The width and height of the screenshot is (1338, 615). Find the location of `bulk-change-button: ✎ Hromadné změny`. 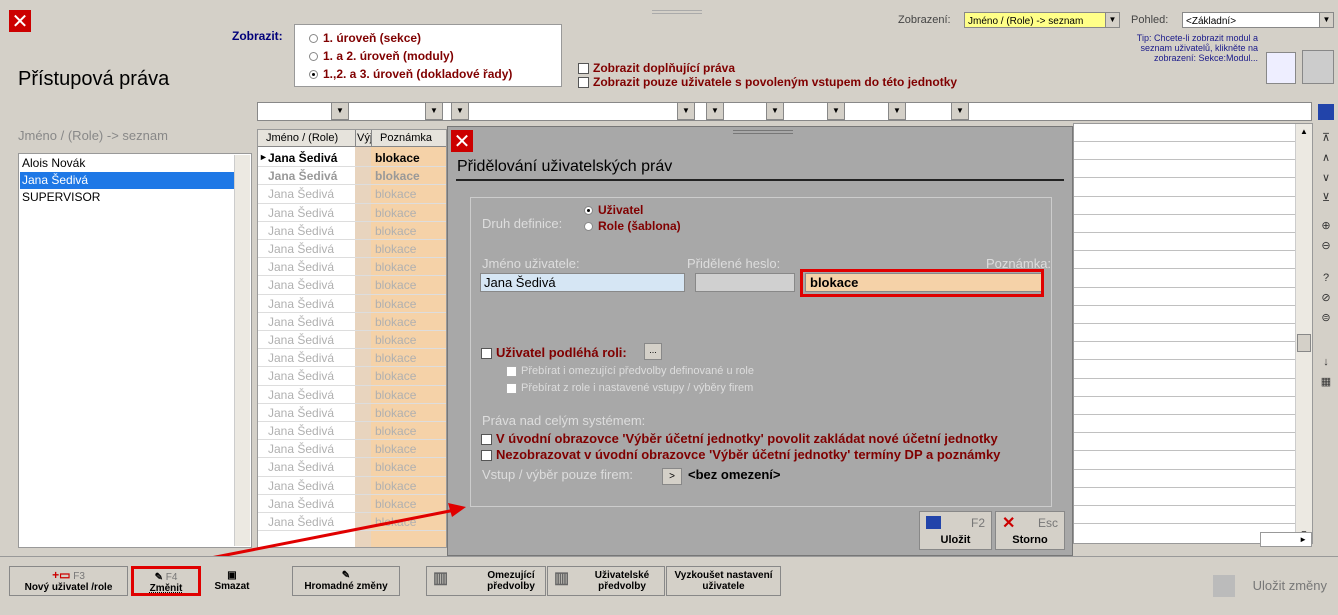

bulk-change-button: ✎ Hromadné změny is located at coordinates (346, 581).